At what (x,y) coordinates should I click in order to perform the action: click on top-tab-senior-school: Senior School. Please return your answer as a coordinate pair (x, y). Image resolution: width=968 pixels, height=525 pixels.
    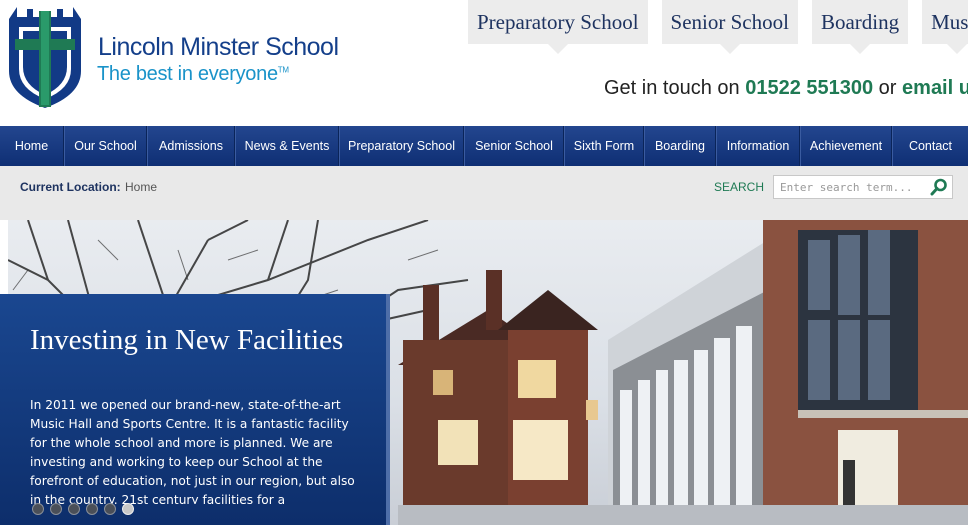
    Looking at the image, I should click on (729, 27).